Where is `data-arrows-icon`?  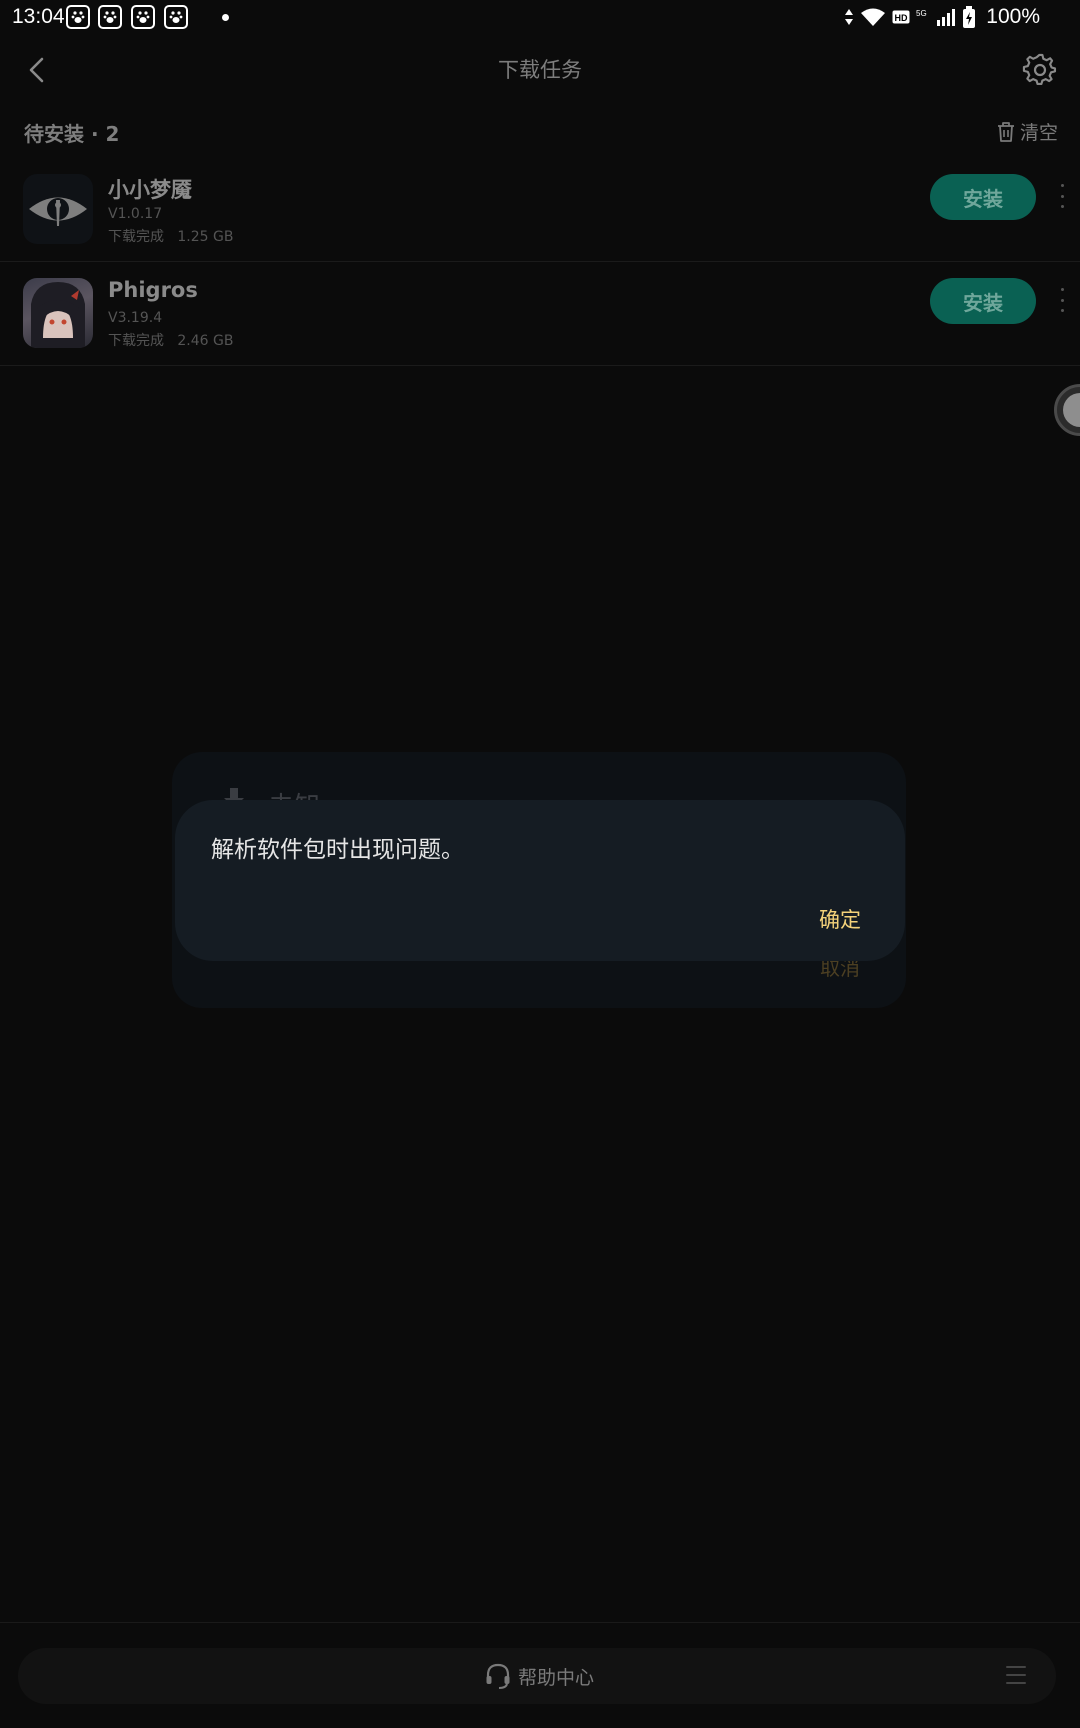 data-arrows-icon is located at coordinates (849, 17).